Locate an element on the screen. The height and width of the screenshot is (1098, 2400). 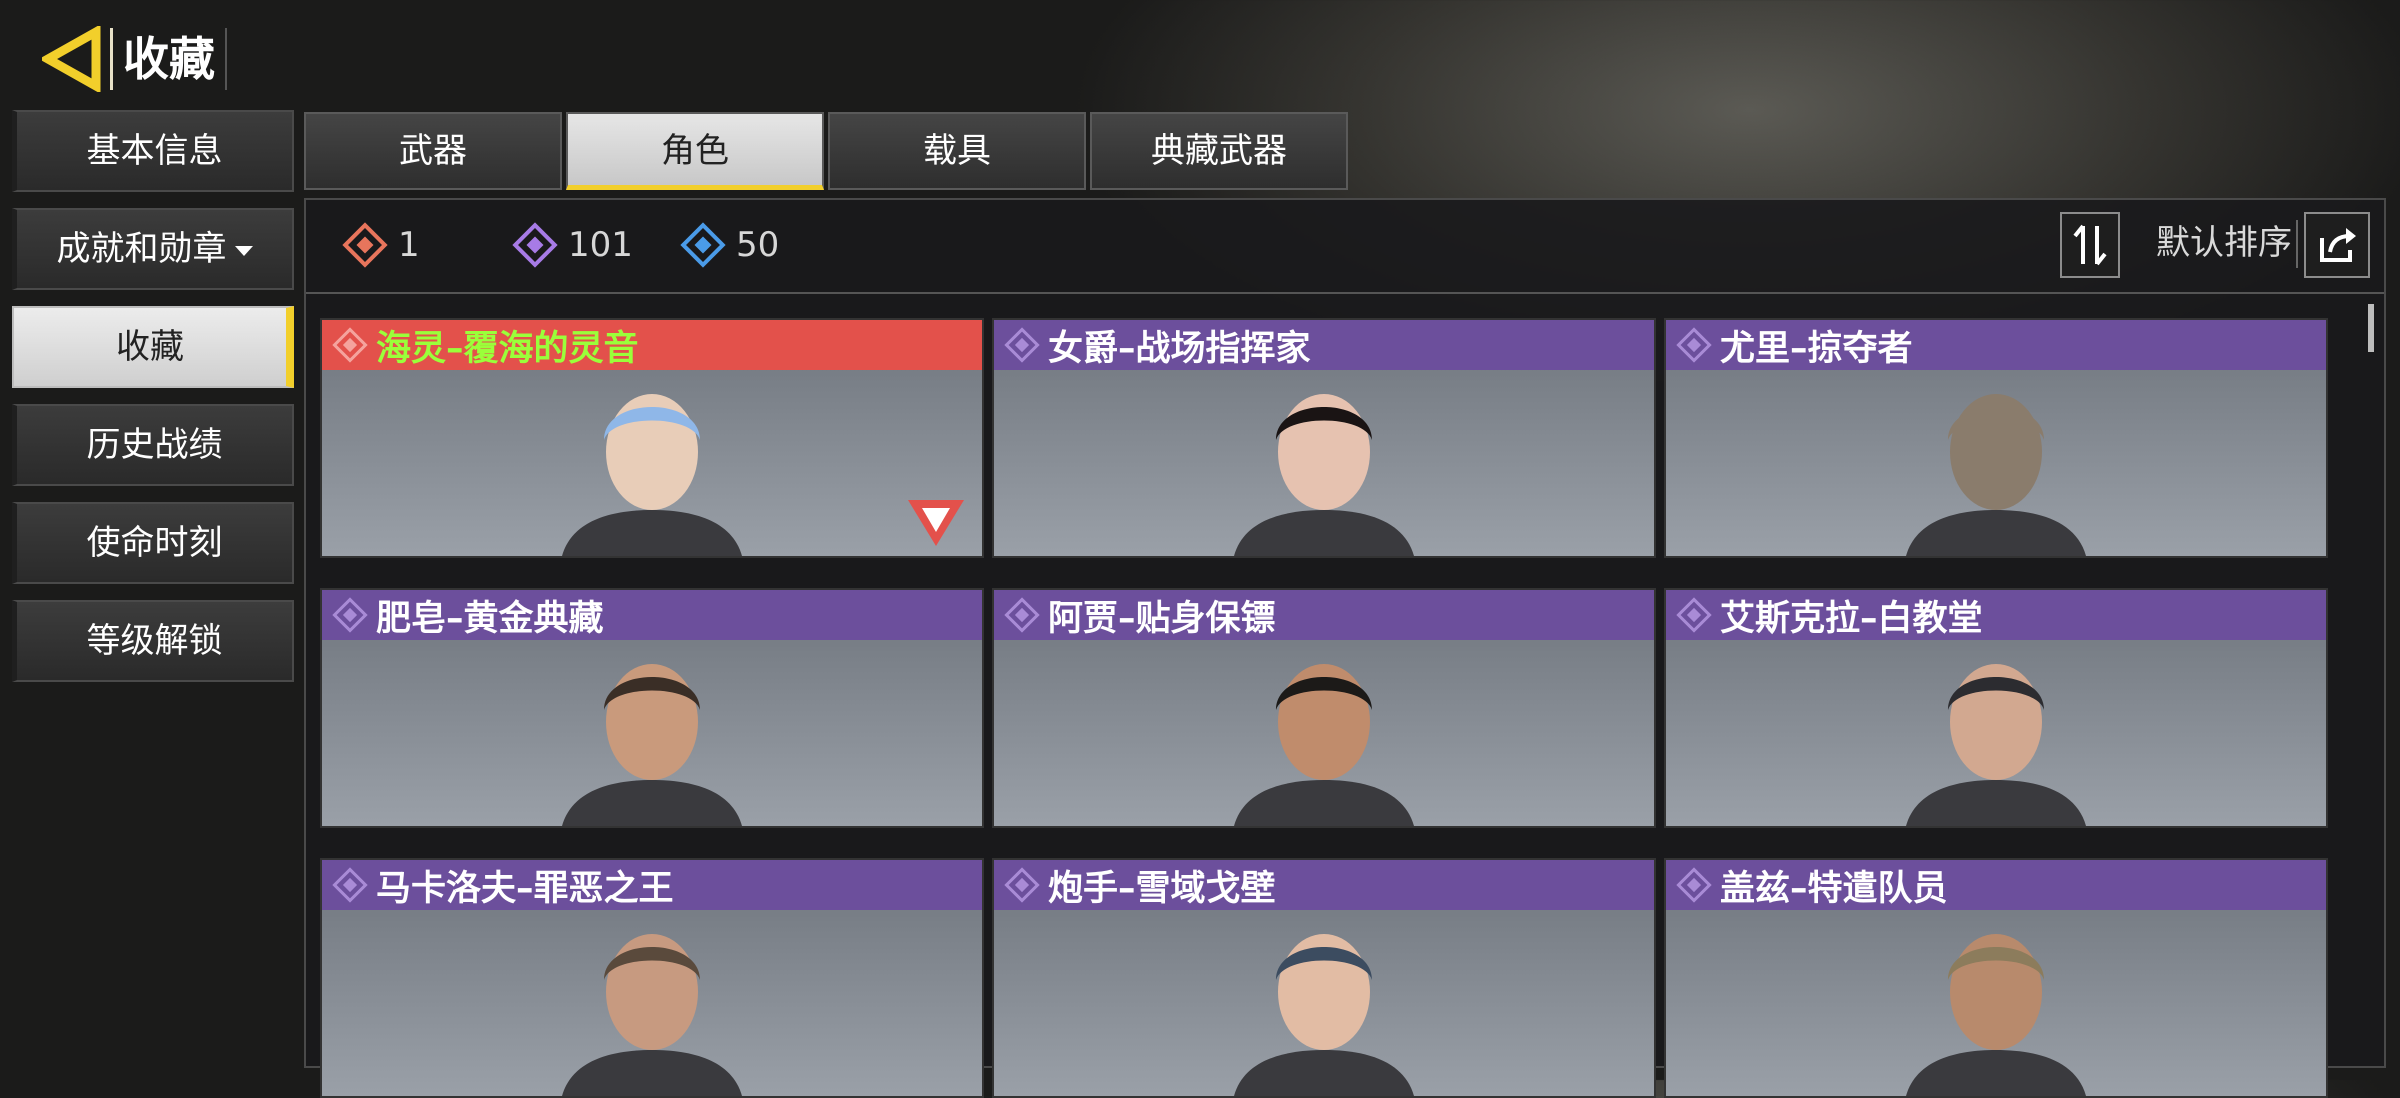
card-header: 艾斯克拉–白教堂 is located at coordinates (1996, 615).